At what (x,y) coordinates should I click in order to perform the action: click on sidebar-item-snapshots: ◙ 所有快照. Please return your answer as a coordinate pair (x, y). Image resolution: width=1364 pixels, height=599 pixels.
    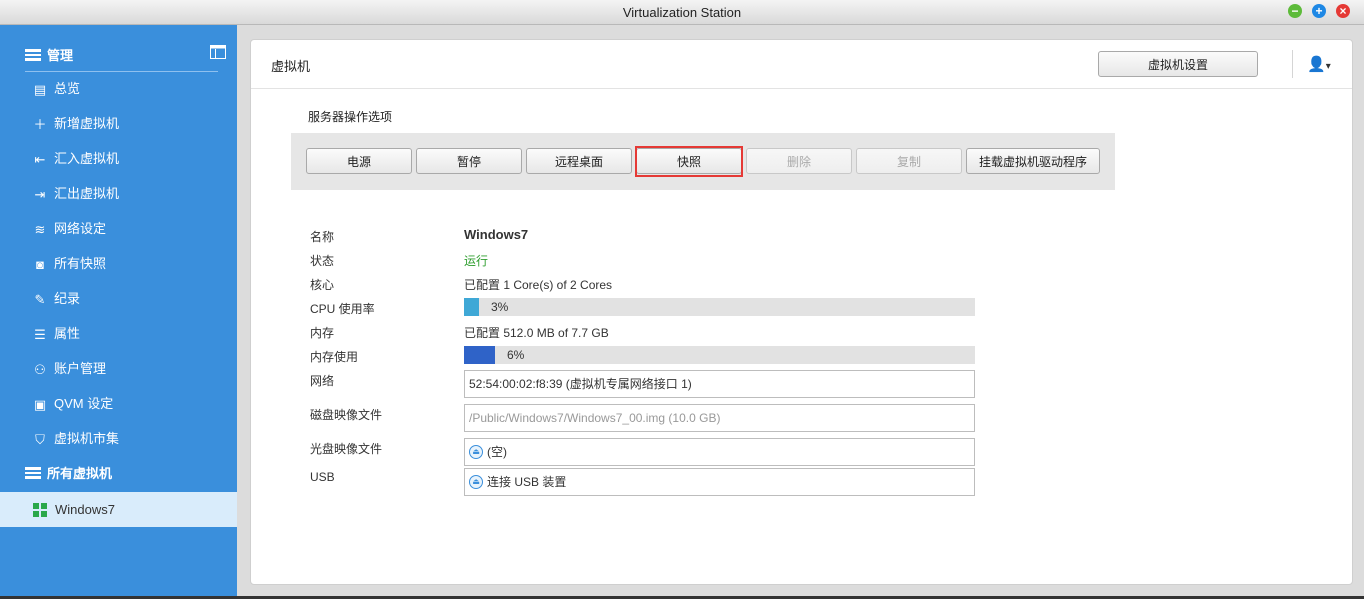
    Looking at the image, I should click on (68, 264).